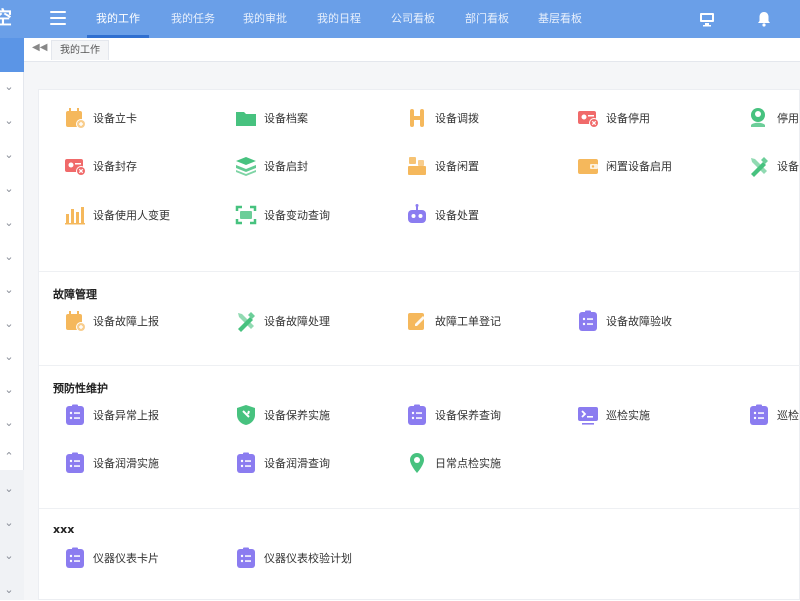  What do you see at coordinates (265, 19) in the screenshot?
I see `nav-tab: 我的审批` at bounding box center [265, 19].